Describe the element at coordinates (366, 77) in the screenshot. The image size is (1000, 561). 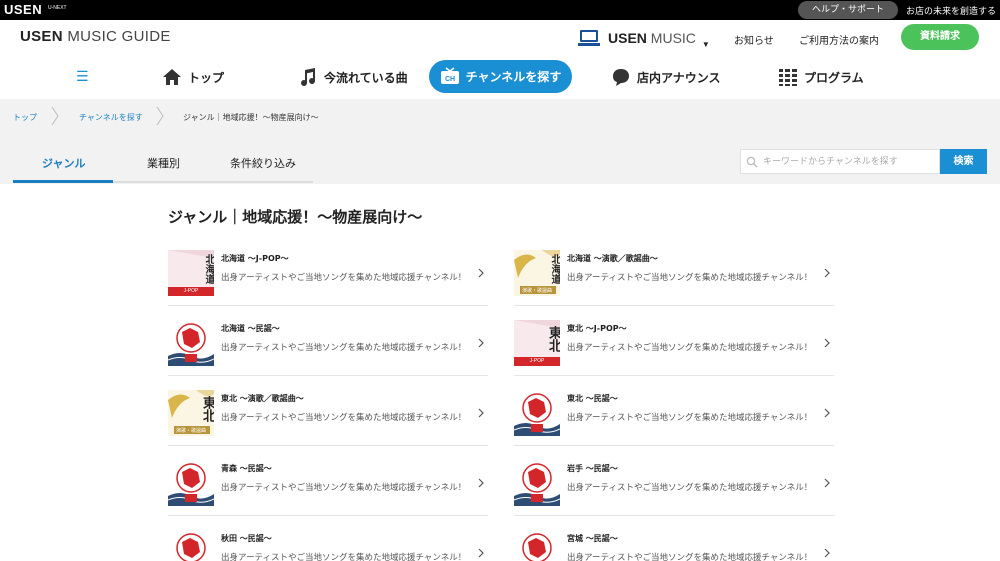
I see `nav-now-playing-label: 今流れている曲` at that location.